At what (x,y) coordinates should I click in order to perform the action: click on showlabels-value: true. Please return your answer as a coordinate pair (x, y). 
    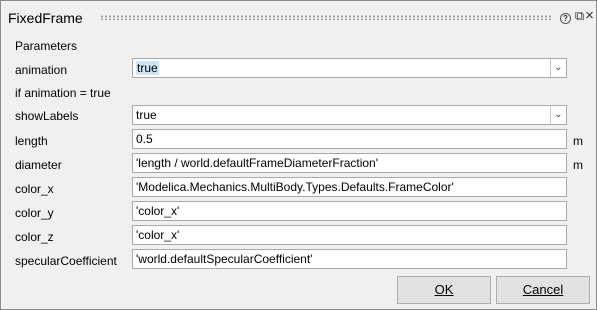
    Looking at the image, I should click on (146, 115).